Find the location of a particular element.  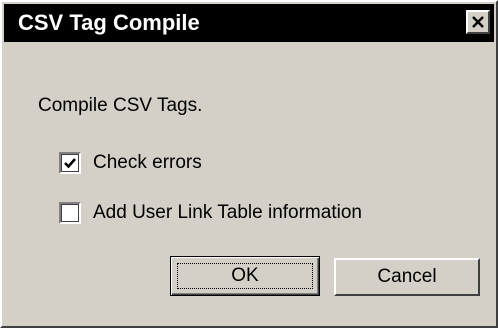

ok-button: OK is located at coordinates (245, 276).